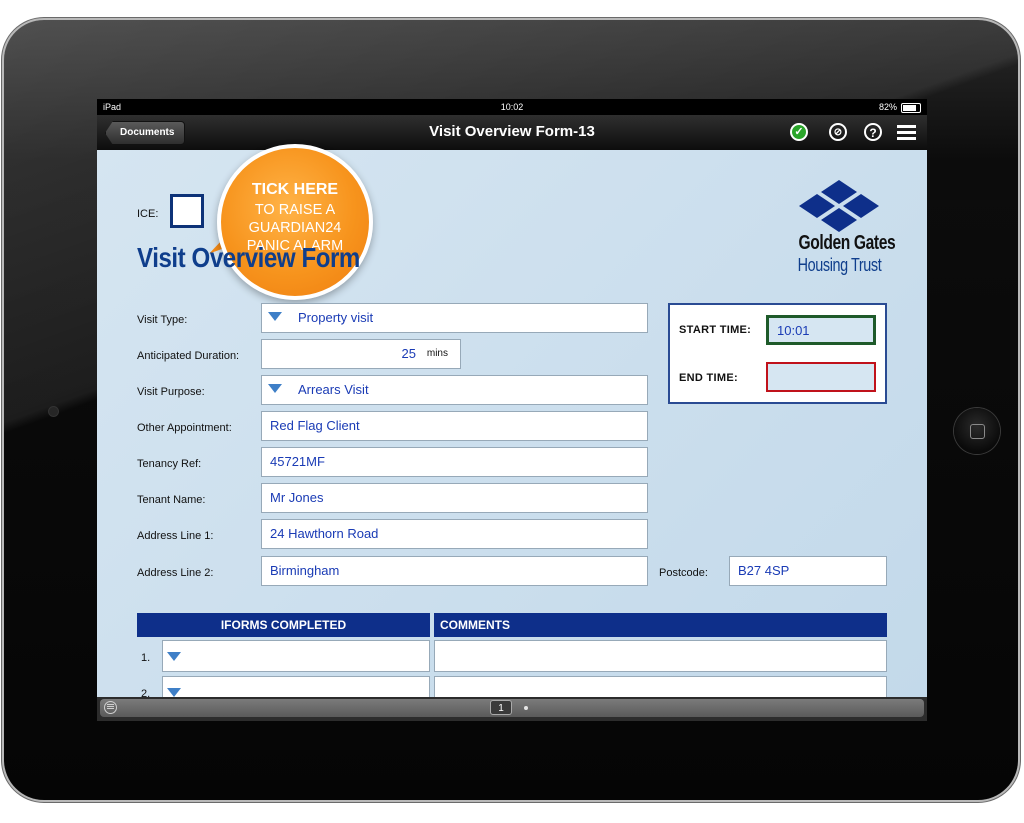  I want to click on duration-value: 25, so click(408, 353).